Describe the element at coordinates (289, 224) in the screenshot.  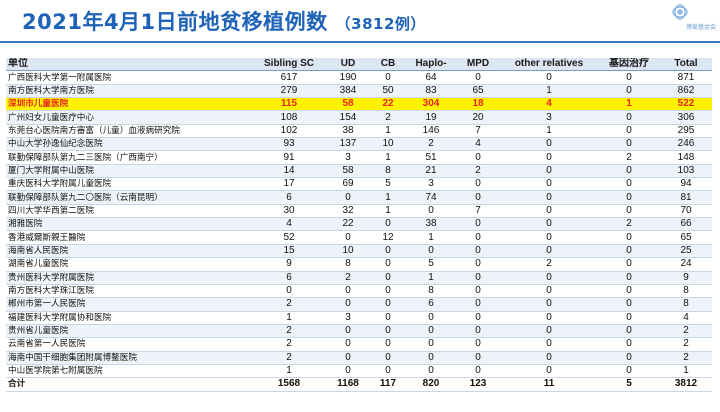
I see `count-cell: 4` at that location.